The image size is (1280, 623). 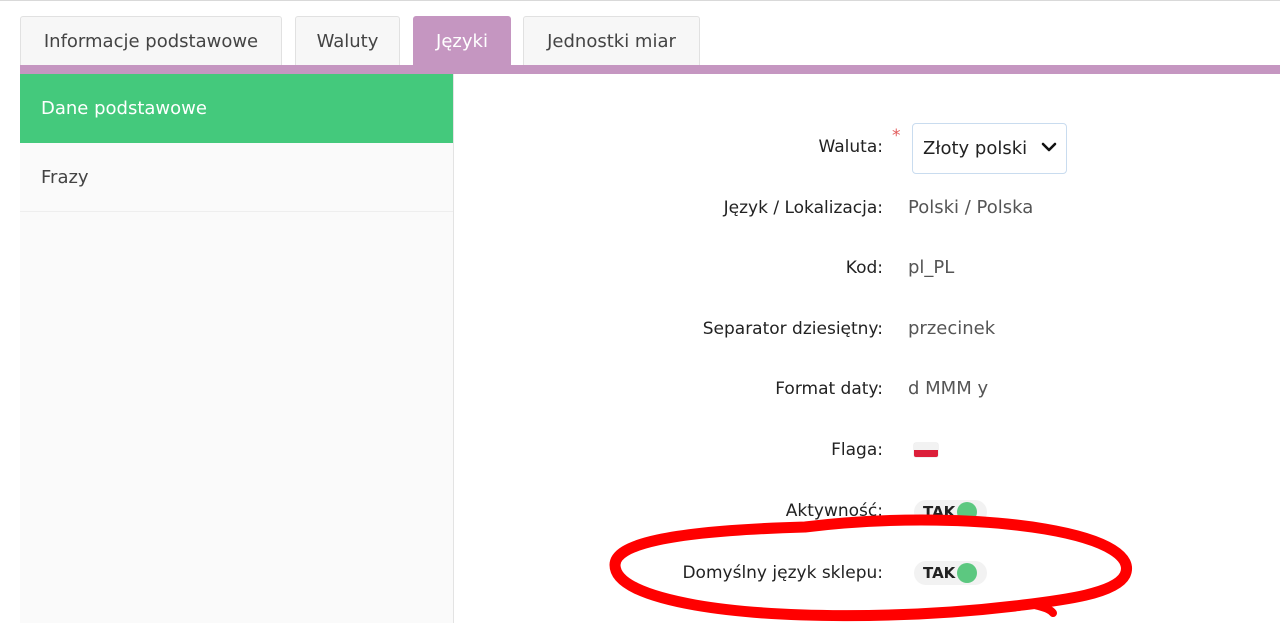 I want to click on tab-informacje-podstawowe: Informacje podstawowe, so click(x=151, y=40).